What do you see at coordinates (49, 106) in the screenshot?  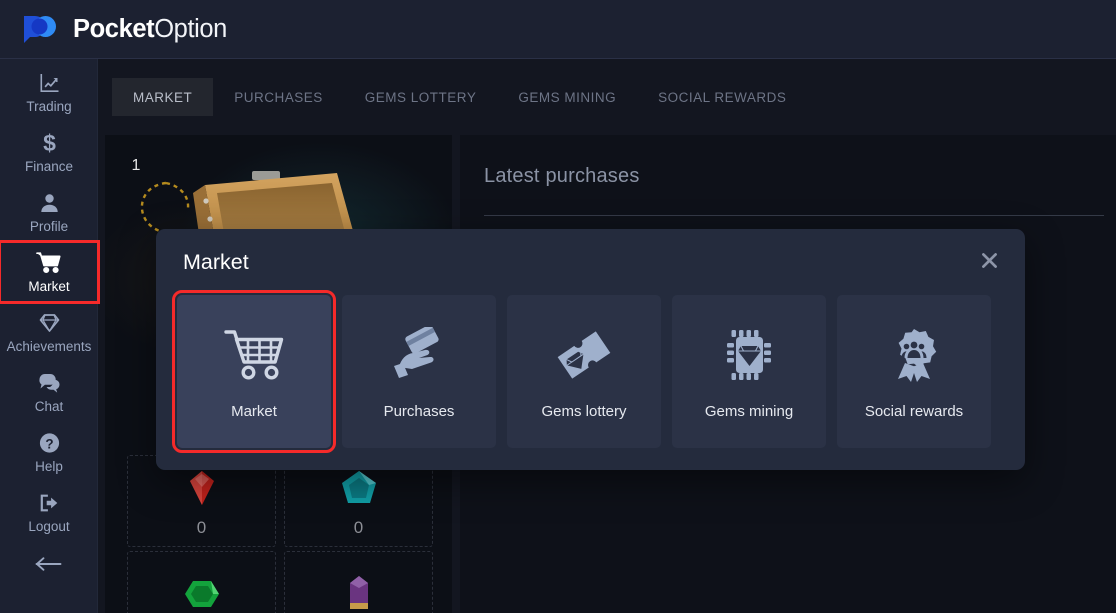 I see `sidebar-item-label: Trading` at bounding box center [49, 106].